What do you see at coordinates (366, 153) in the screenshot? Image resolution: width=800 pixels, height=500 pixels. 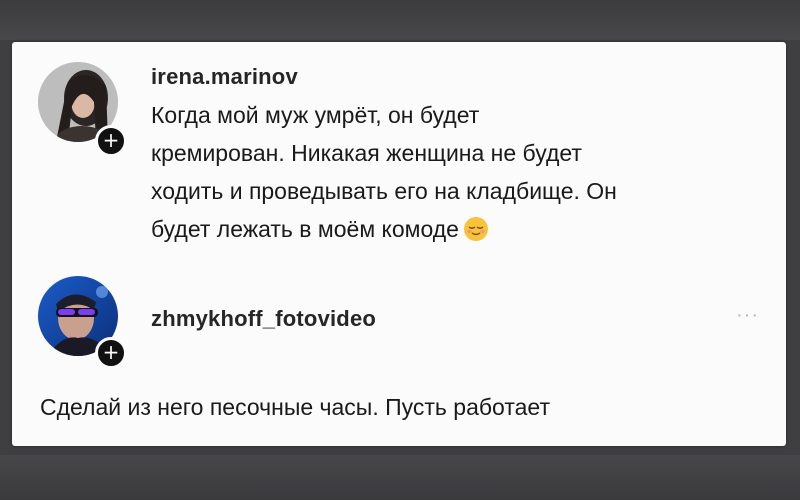 I see `comment-line: кремирован. Никакая женщина не будет` at bounding box center [366, 153].